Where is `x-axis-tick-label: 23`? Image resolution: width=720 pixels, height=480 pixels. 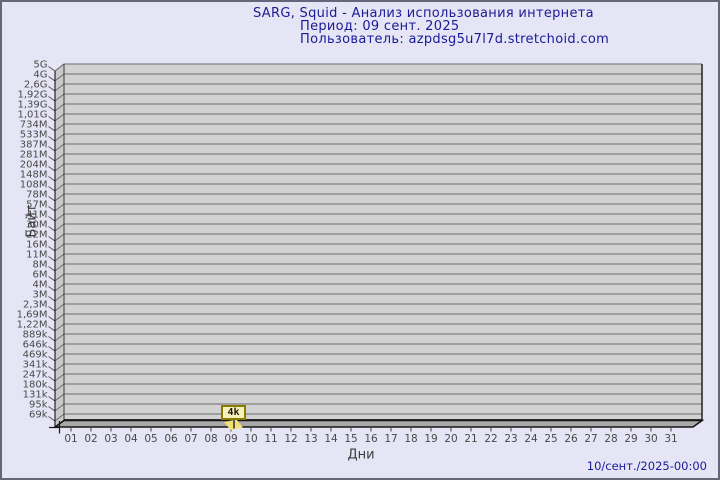 x-axis-tick-label: 23 is located at coordinates (510, 439).